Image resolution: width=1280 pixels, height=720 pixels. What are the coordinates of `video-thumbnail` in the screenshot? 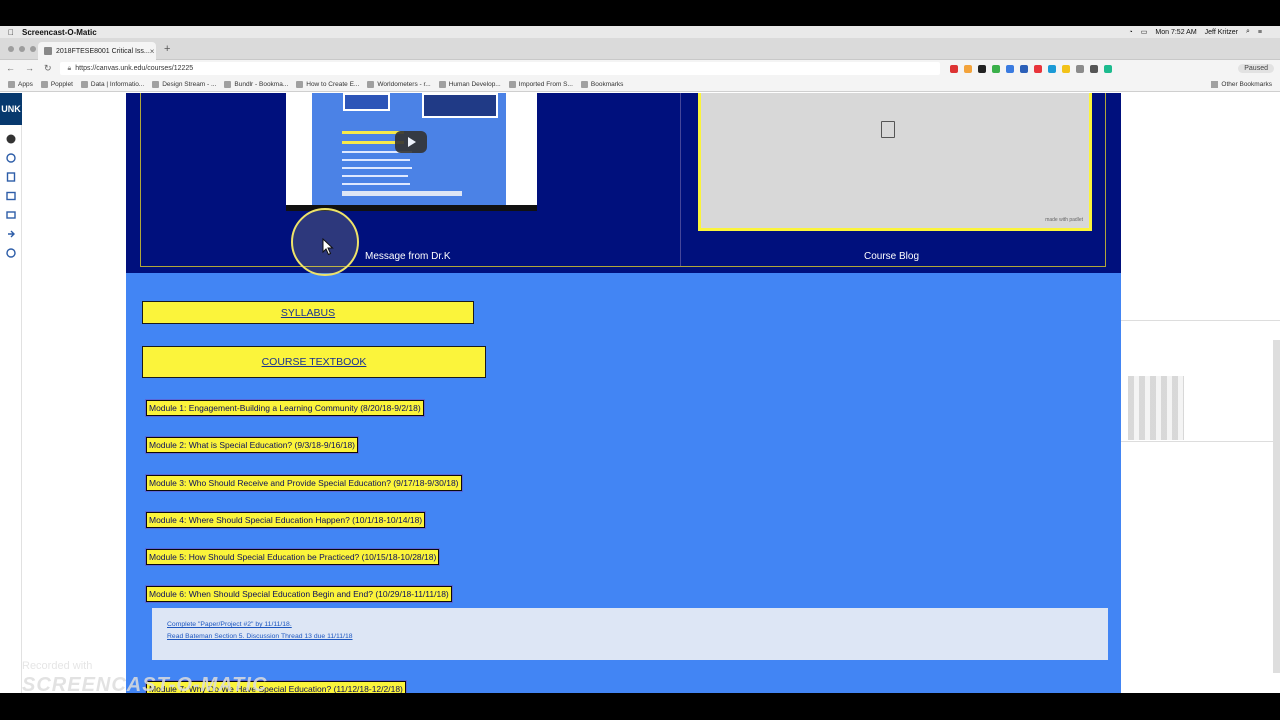 It's located at (411, 152).